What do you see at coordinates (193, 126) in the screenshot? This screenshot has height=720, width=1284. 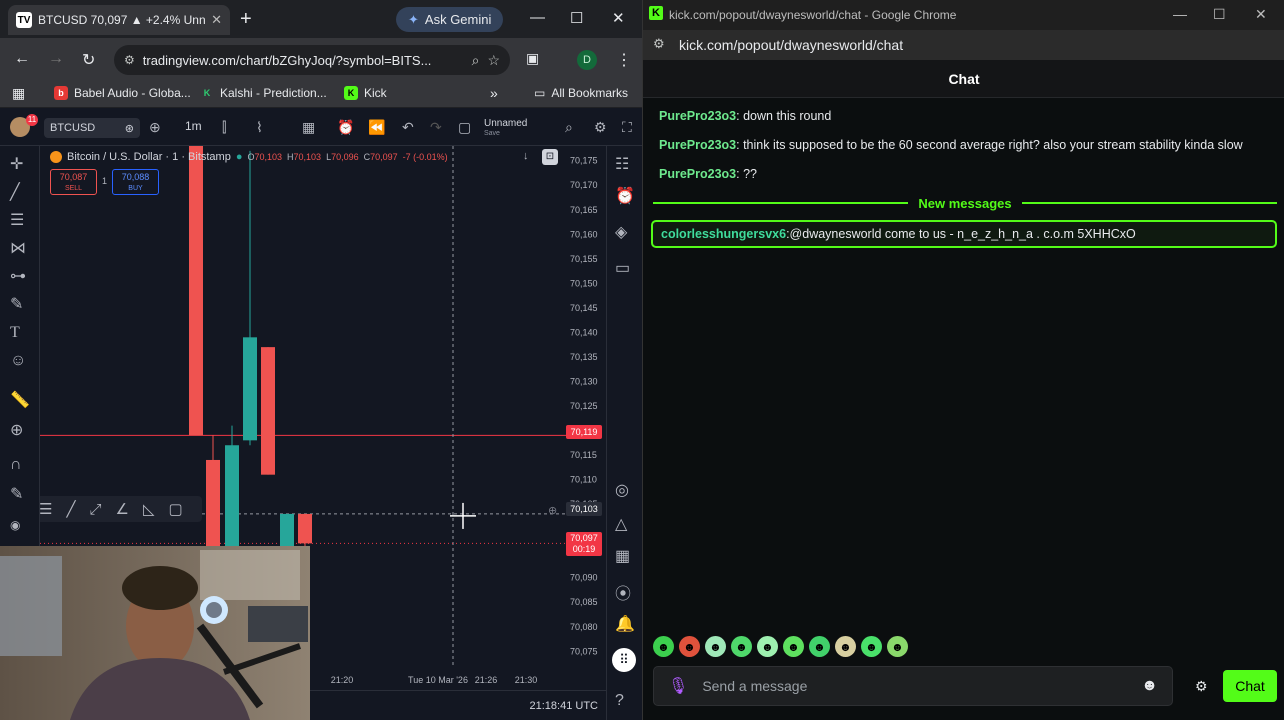 I see `interval-selector: 1m` at bounding box center [193, 126].